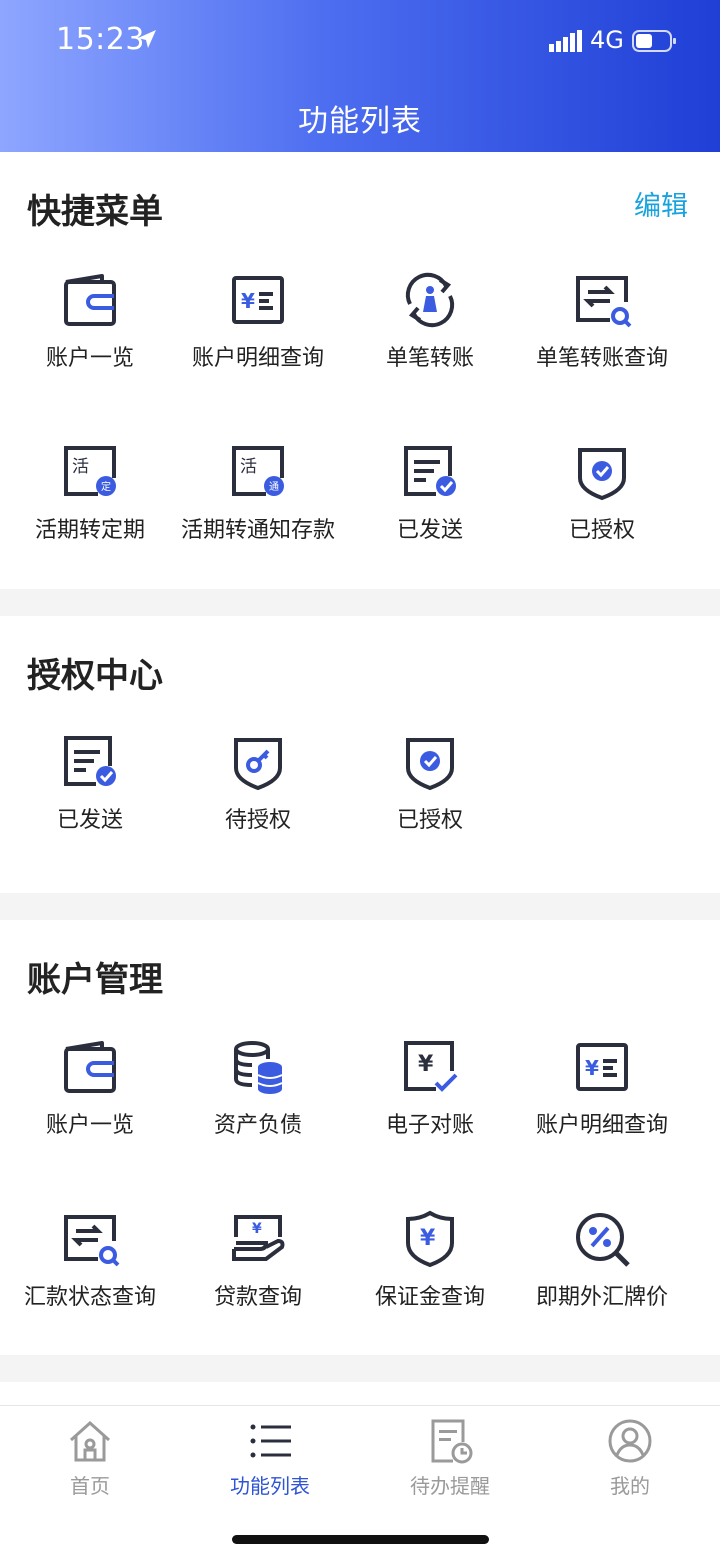  I want to click on account-item-label: 贷款查询, so click(257, 1297).